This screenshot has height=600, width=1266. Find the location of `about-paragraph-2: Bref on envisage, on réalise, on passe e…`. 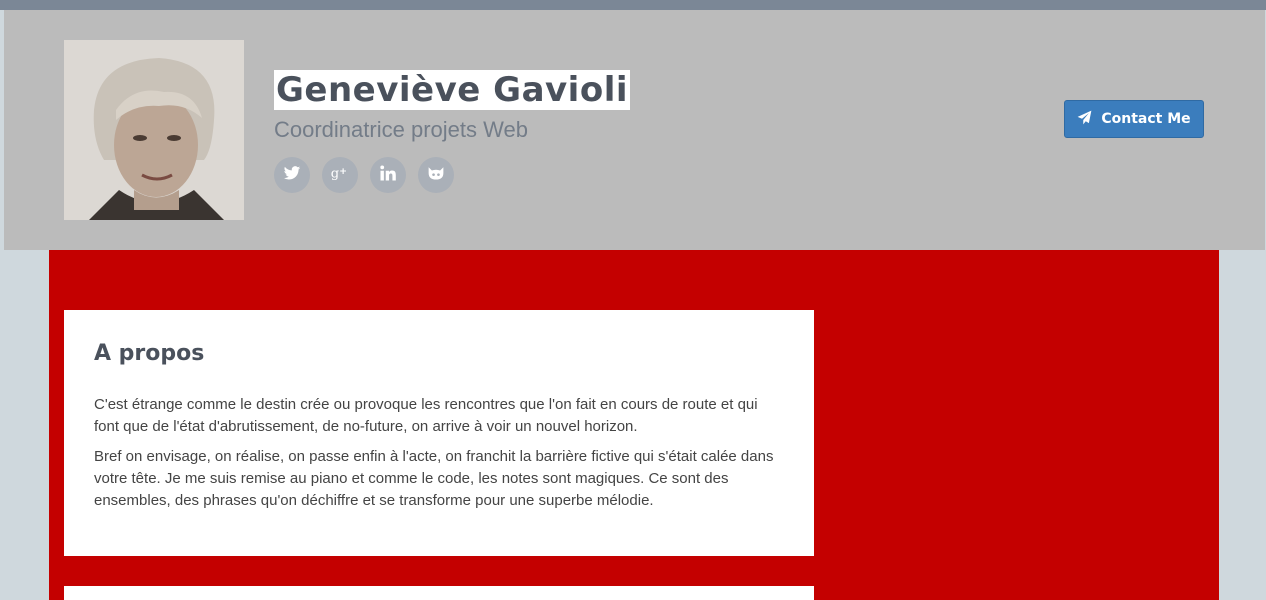

about-paragraph-2: Bref on envisage, on réalise, on passe e… is located at coordinates (434, 478).